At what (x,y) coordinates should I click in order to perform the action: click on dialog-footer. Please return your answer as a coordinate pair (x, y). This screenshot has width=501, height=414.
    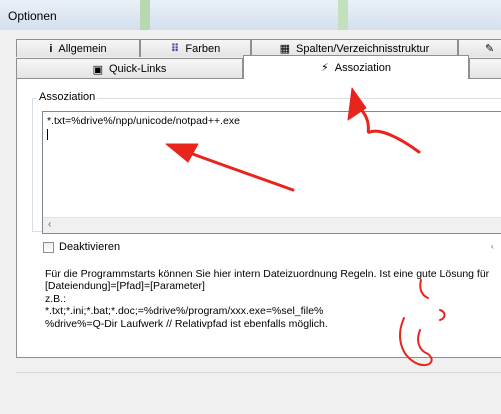
    Looking at the image, I should click on (250, 386).